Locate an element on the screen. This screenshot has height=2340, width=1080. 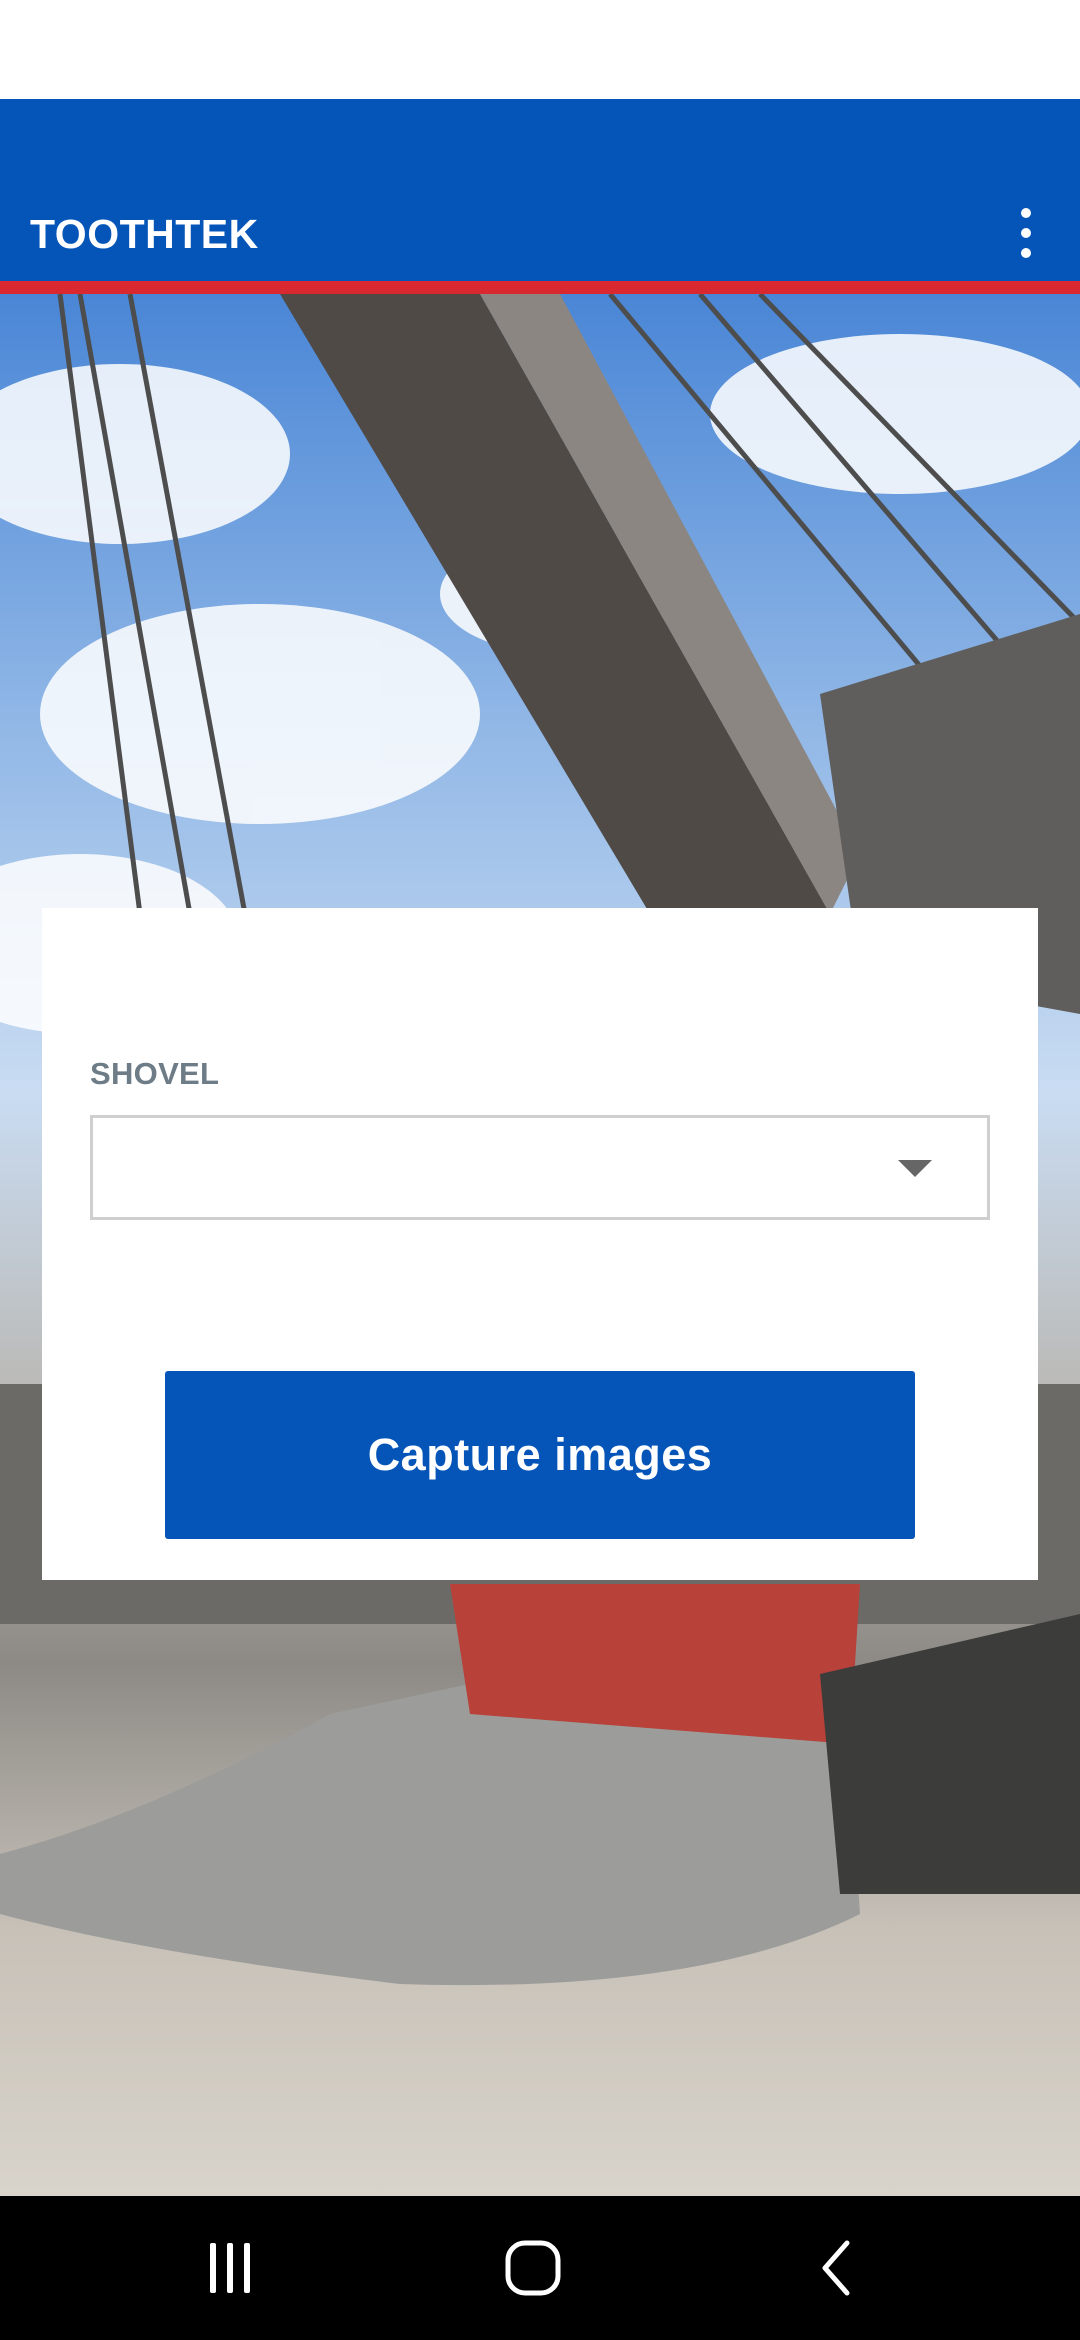
more-vert-icon is located at coordinates (1026, 233).